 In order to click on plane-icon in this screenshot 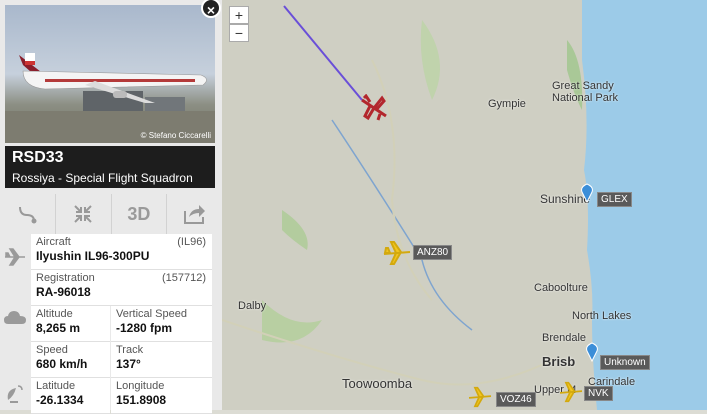, I will do `click(15, 257)`.